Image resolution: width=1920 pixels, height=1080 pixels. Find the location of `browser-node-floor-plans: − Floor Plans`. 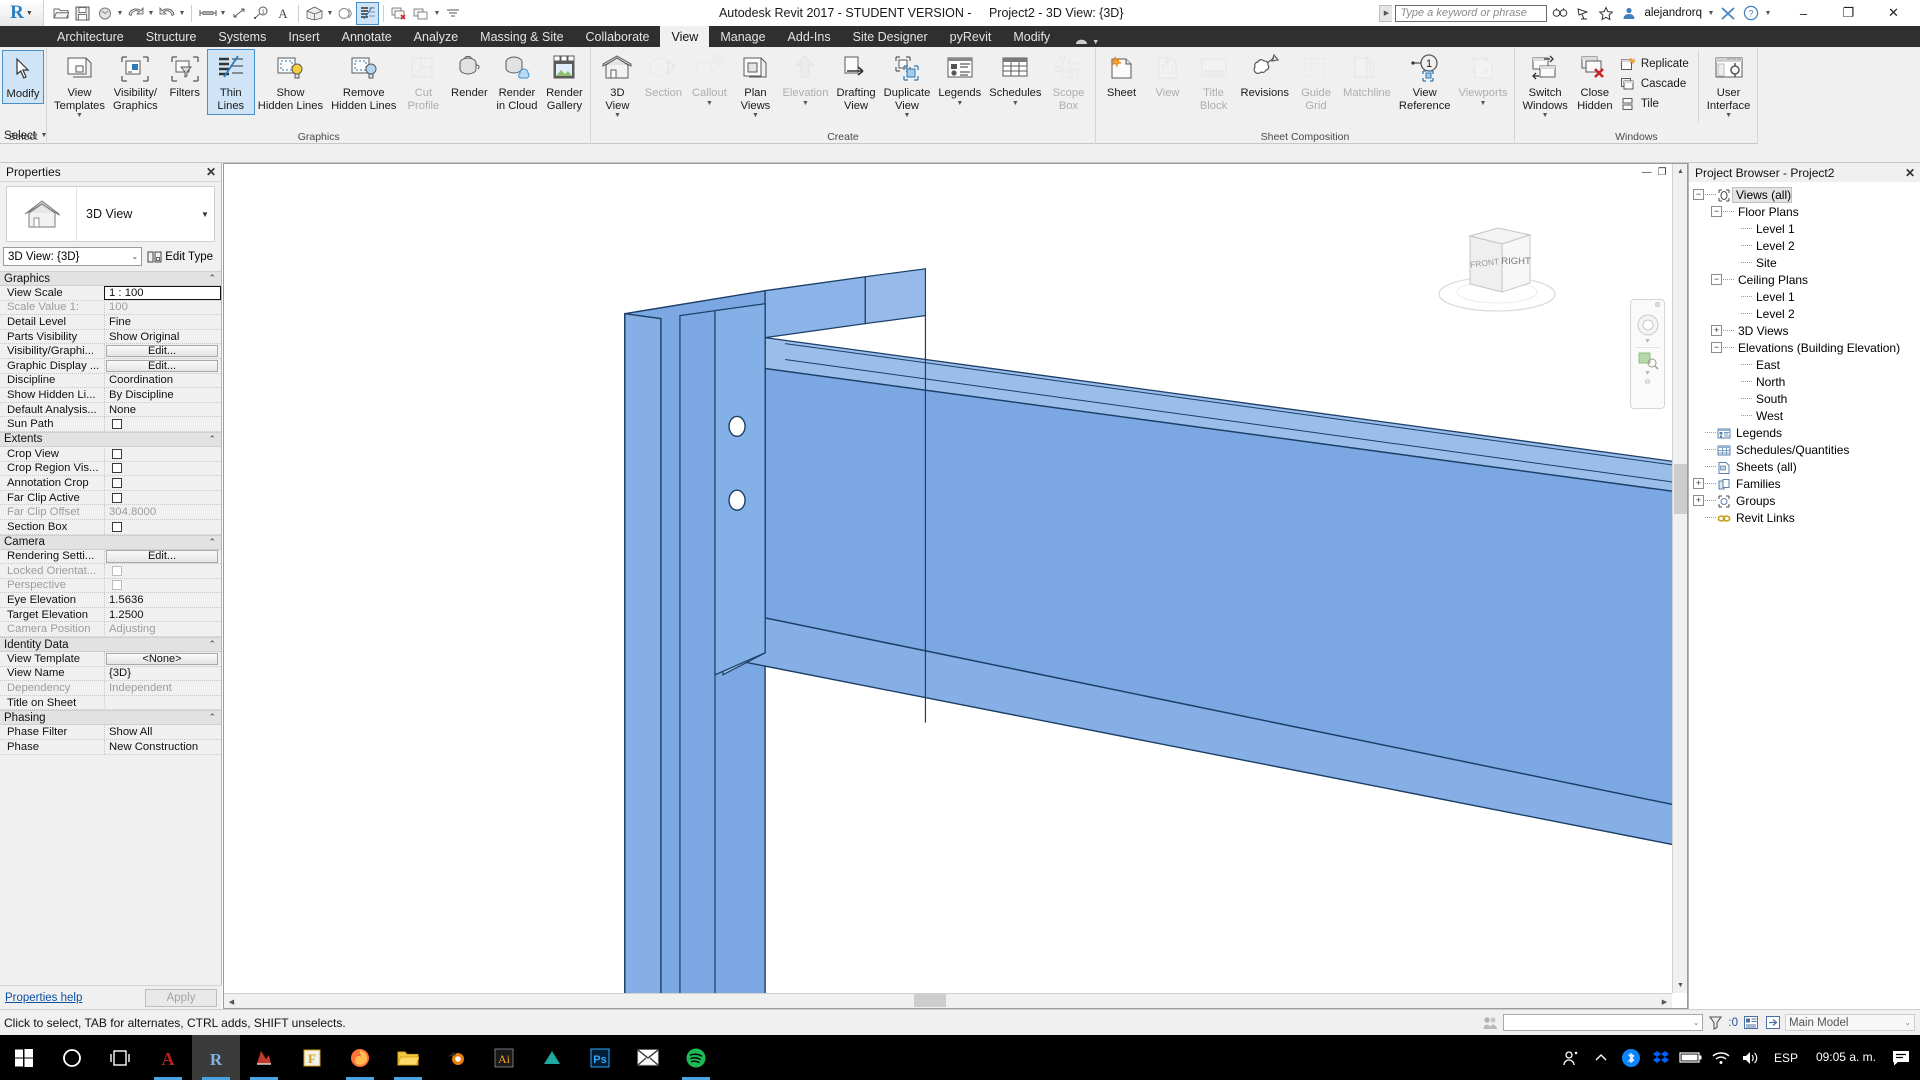

browser-node-floor-plans: − Floor Plans is located at coordinates (1806, 211).